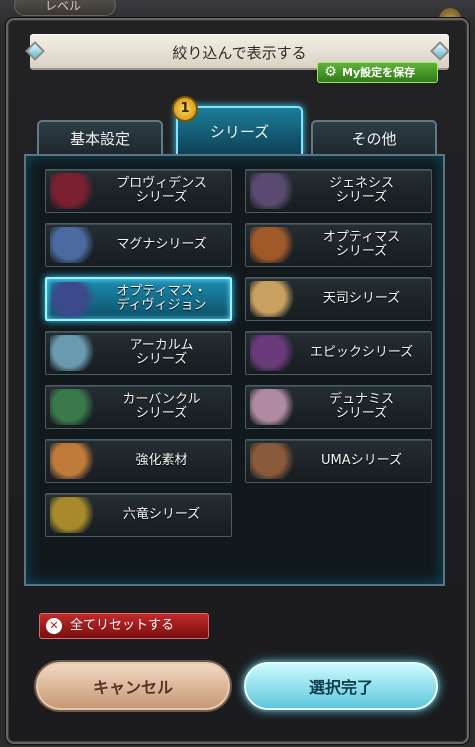 Image resolution: width=475 pixels, height=747 pixels. Describe the element at coordinates (161, 298) in the screenshot. I see `series-label: オプティマス・ ディヴィジョン` at that location.